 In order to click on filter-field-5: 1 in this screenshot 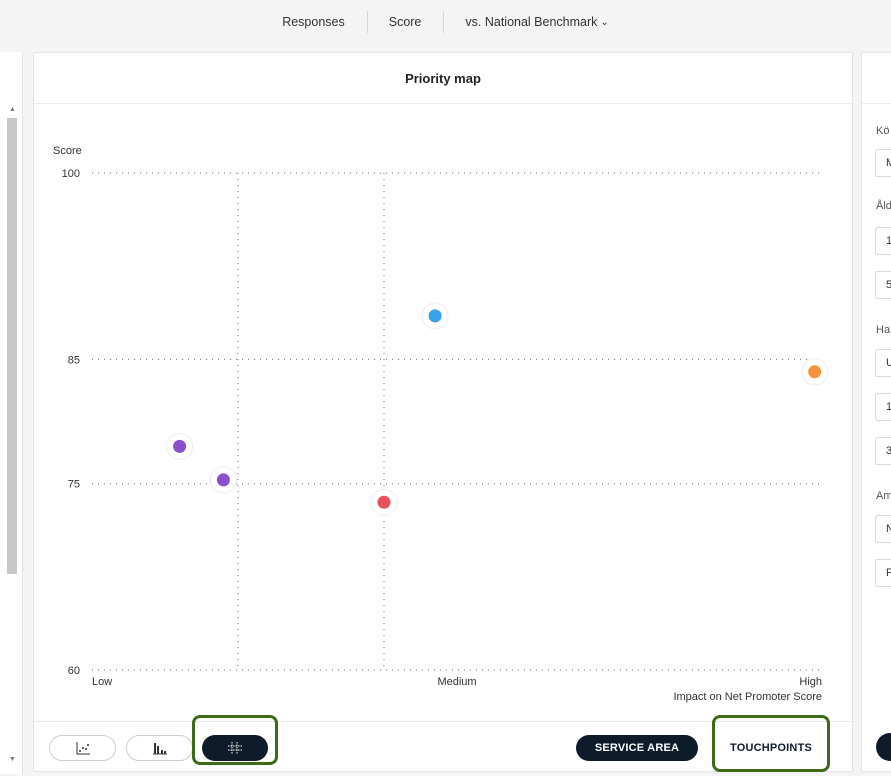, I will do `click(883, 407)`.